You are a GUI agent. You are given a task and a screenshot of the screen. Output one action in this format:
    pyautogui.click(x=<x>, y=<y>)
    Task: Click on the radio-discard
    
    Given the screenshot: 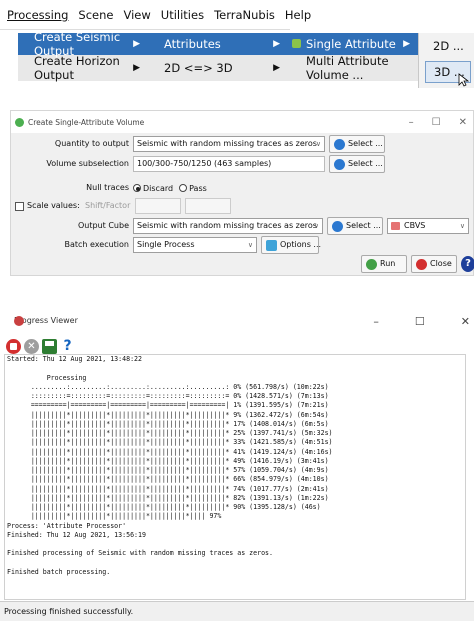 What is the action you would take?
    pyautogui.click(x=137, y=188)
    